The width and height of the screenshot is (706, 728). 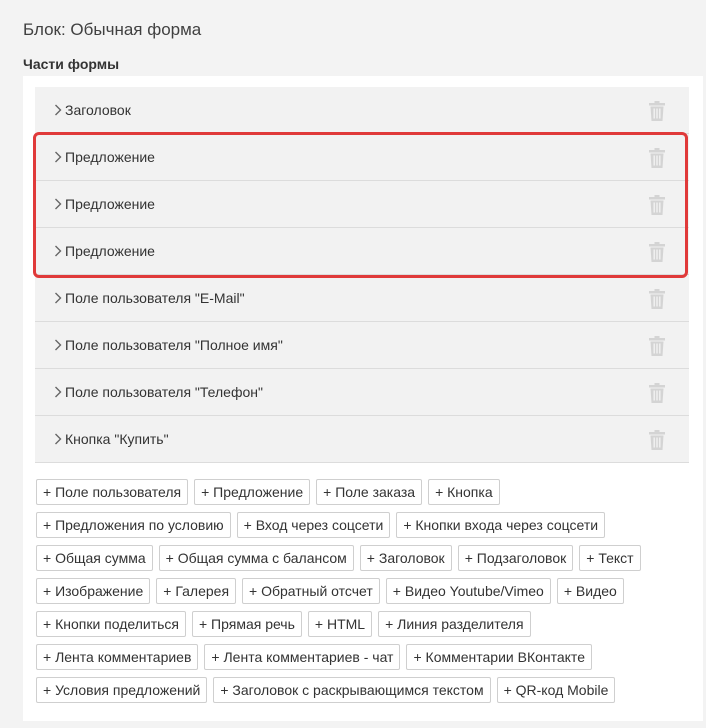 What do you see at coordinates (256, 558) in the screenshot?
I see `add-total-with-balance-button: + Общая сумма с балансом` at bounding box center [256, 558].